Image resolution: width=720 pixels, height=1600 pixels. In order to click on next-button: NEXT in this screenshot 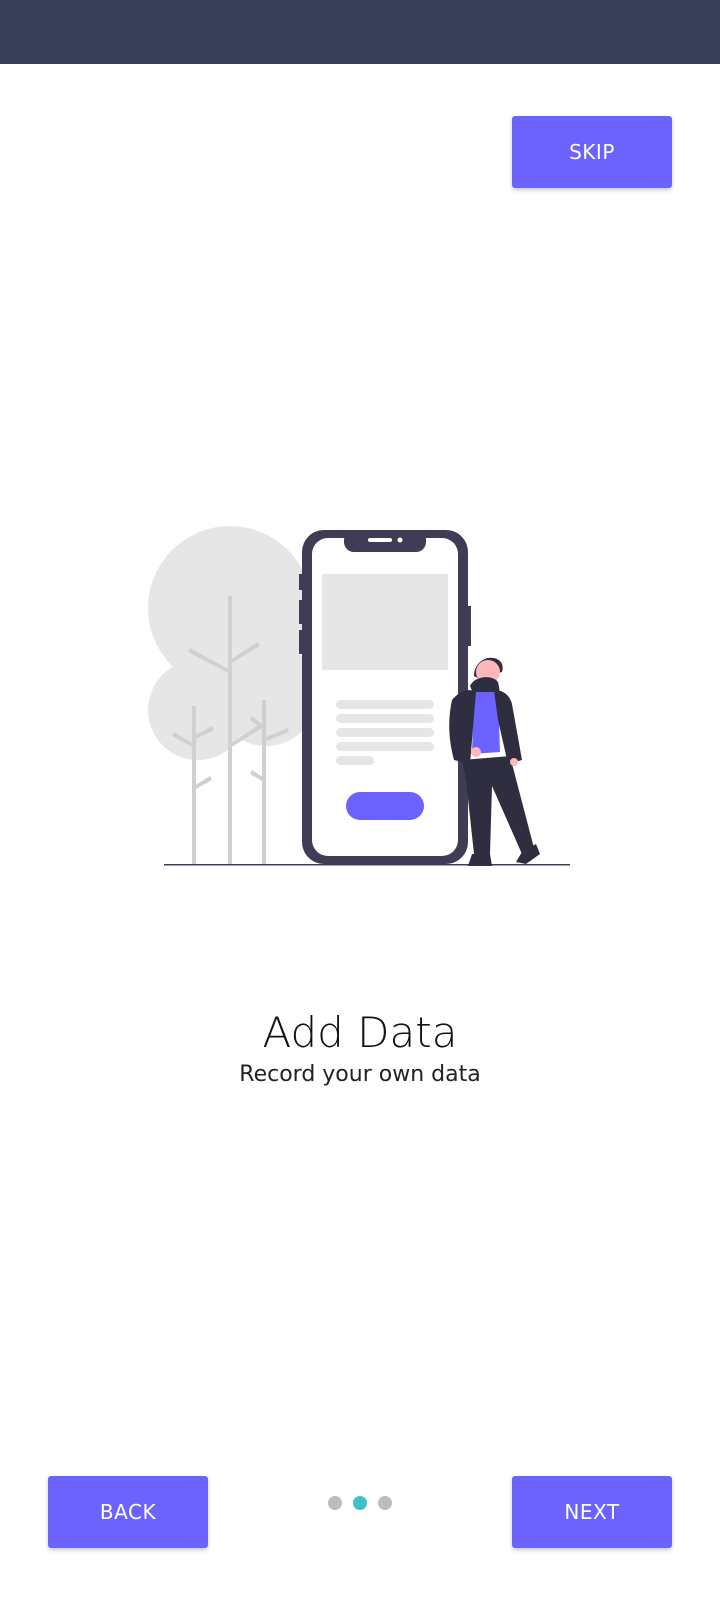, I will do `click(592, 1512)`.